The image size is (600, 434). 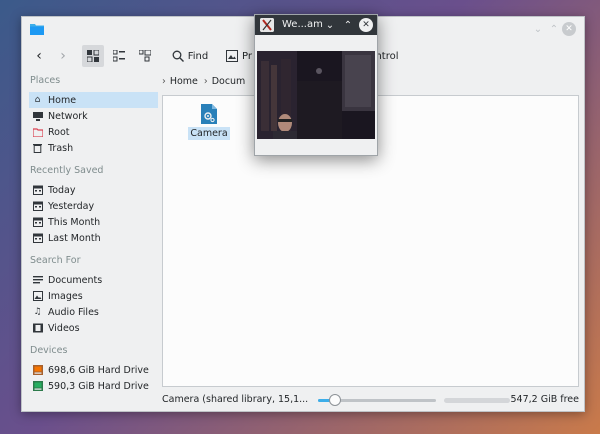 I want to click on trash-icon, so click(x=37, y=148).